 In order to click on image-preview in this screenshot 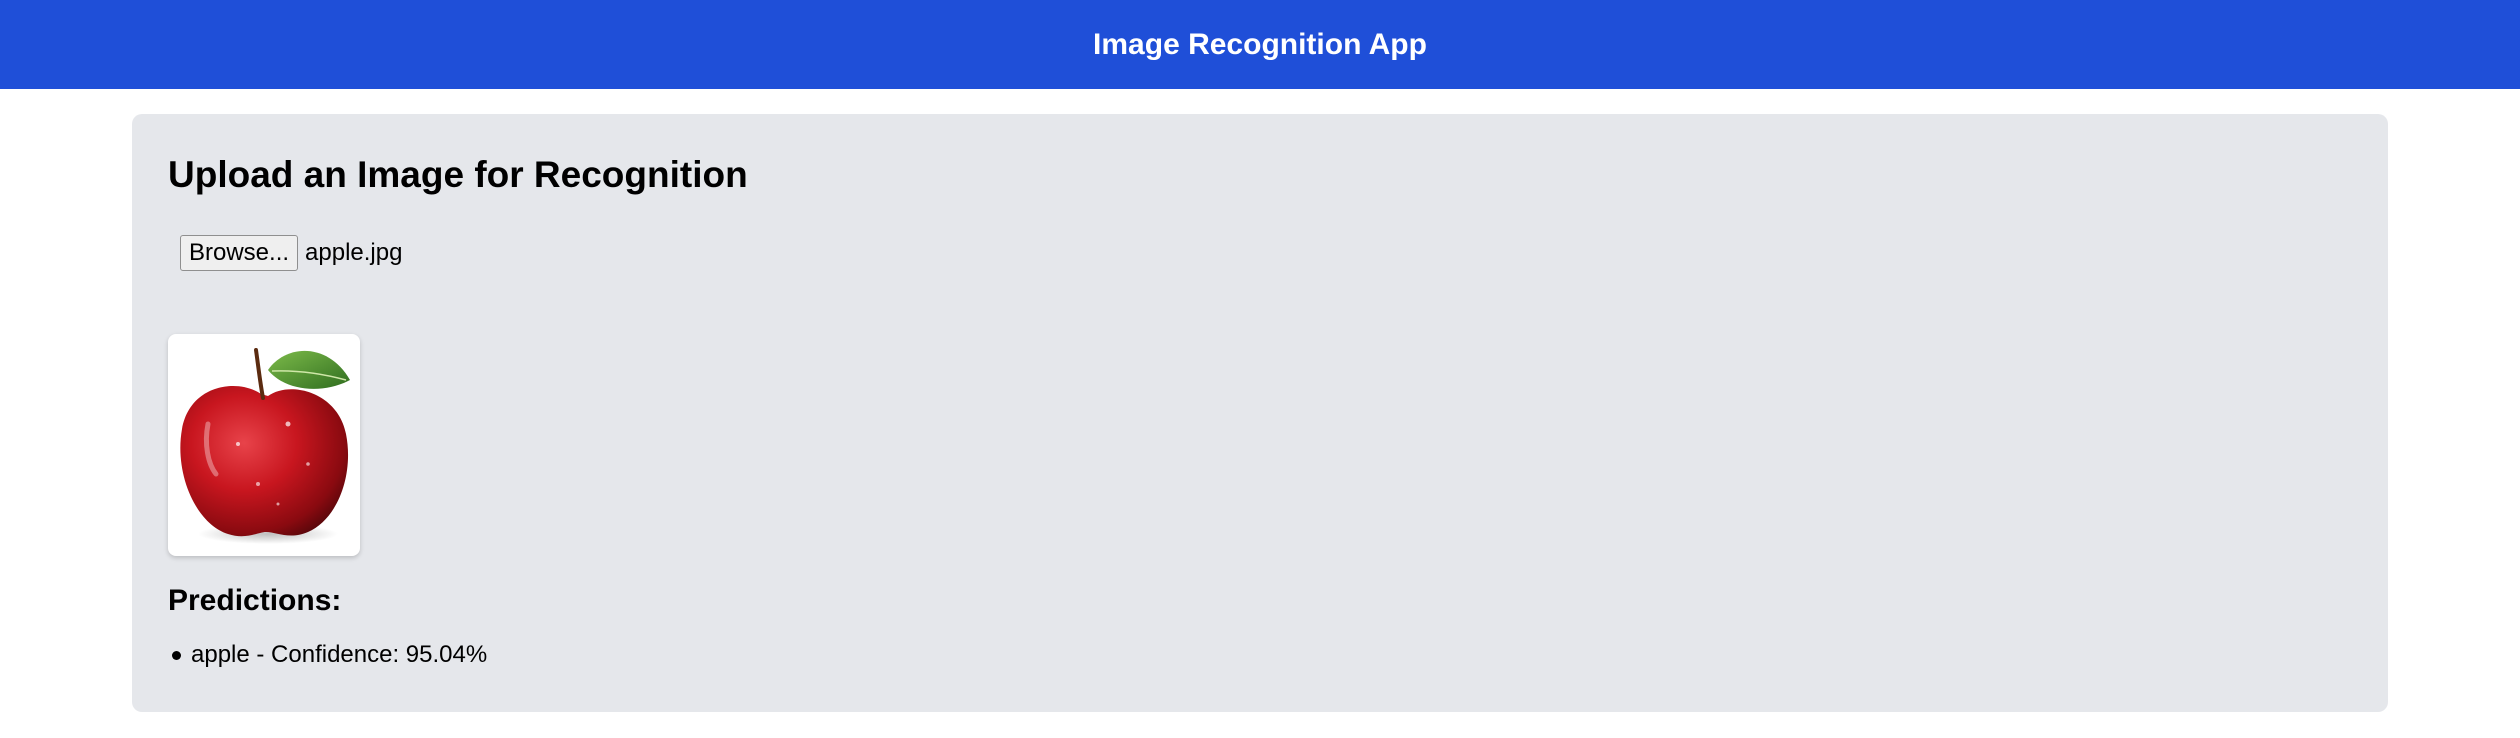, I will do `click(264, 445)`.